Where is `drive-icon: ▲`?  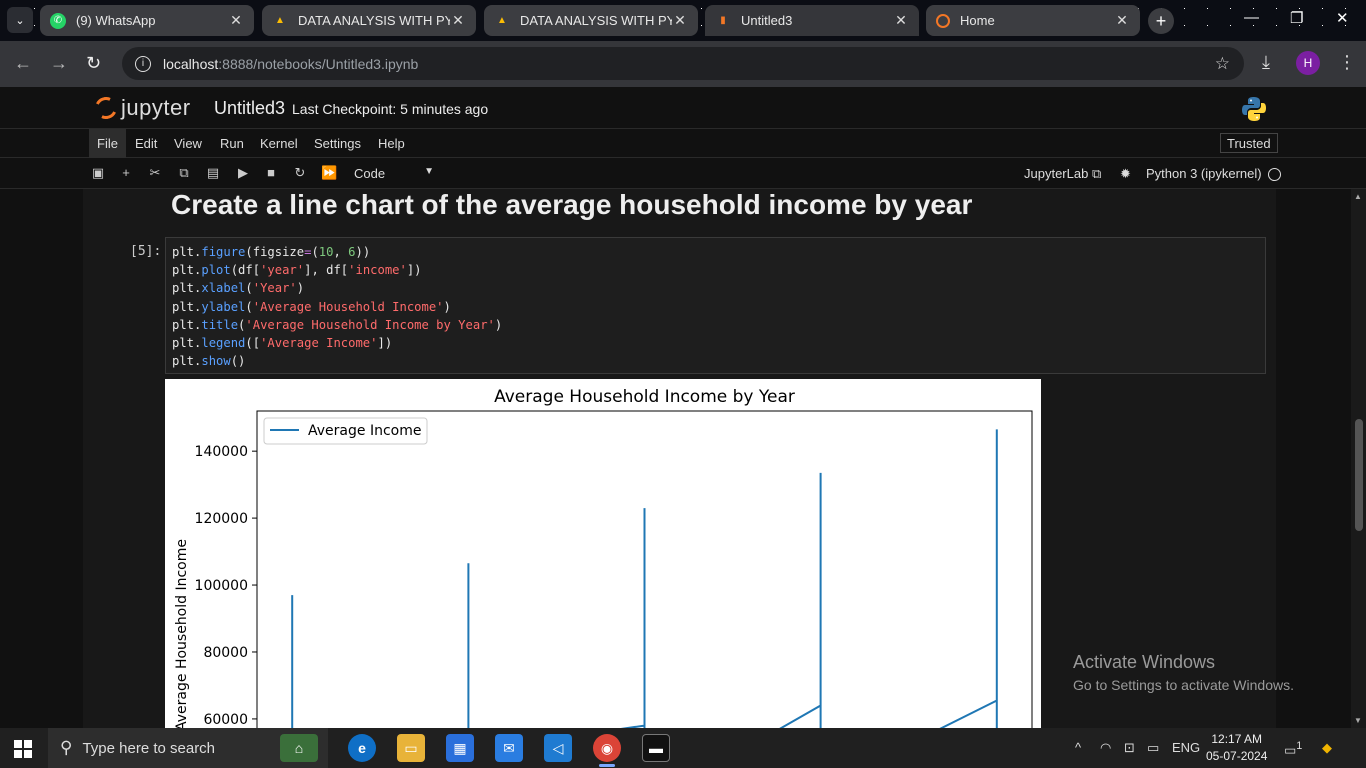 drive-icon: ▲ is located at coordinates (280, 20).